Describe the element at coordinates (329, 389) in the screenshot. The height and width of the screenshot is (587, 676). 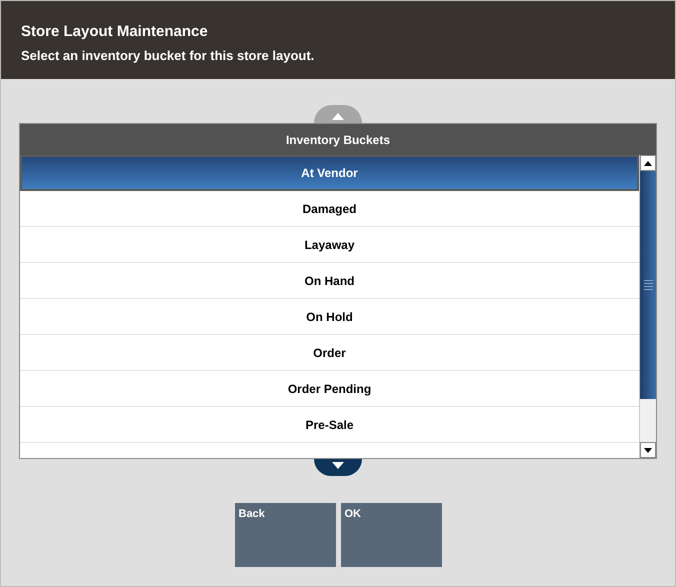
I see `list-item: Order Pending` at that location.